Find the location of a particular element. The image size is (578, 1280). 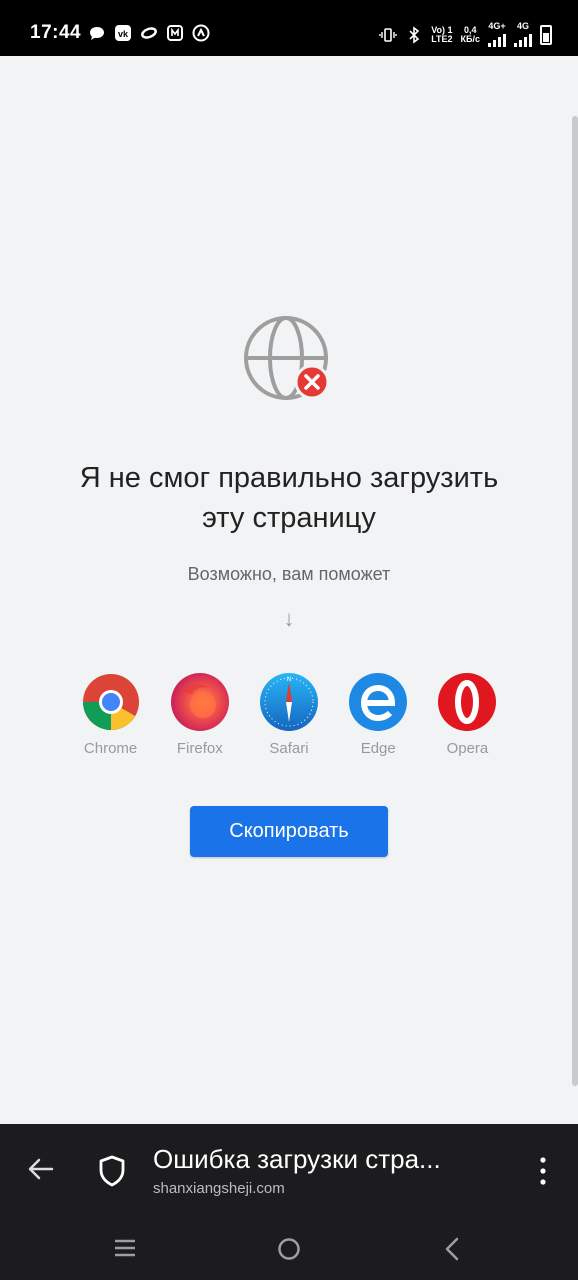

browser-list: Chrome Firefox N Safari Edge Opera is located at coordinates (289, 714).